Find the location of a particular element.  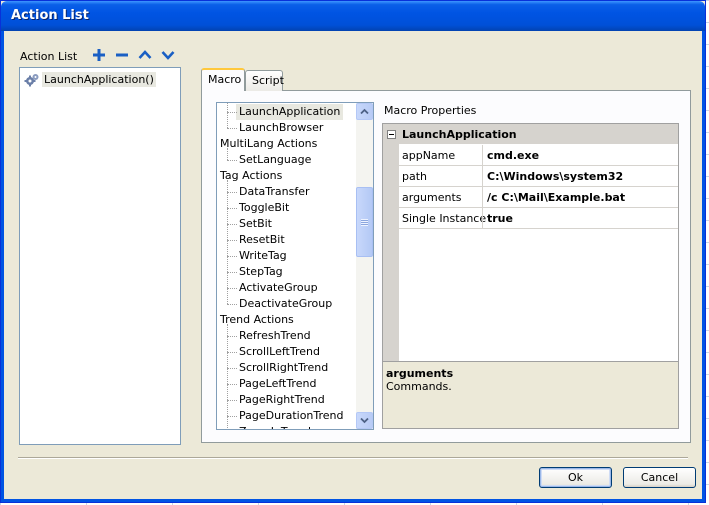

tab-macro: Macro is located at coordinates (223, 79).